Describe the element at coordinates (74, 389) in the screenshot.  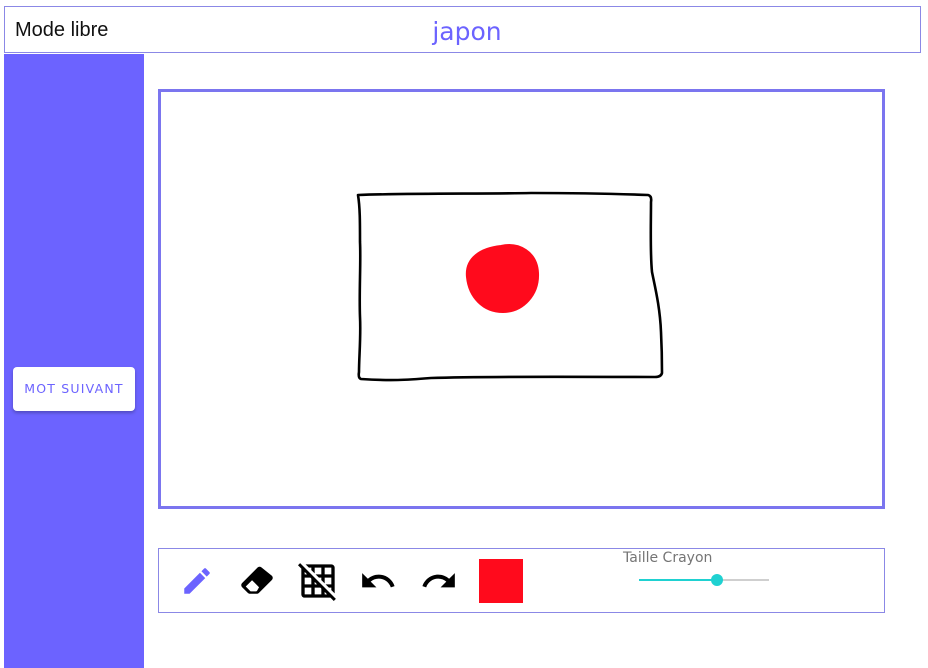
I see `next-word-button: MOT SUIVANT` at that location.